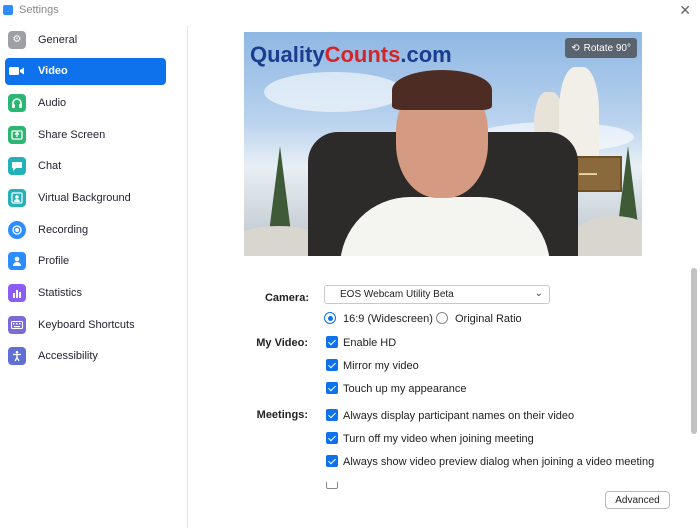 Image resolution: width=700 pixels, height=528 pixels. Describe the element at coordinates (17, 71) in the screenshot. I see `video-camera-icon` at that location.